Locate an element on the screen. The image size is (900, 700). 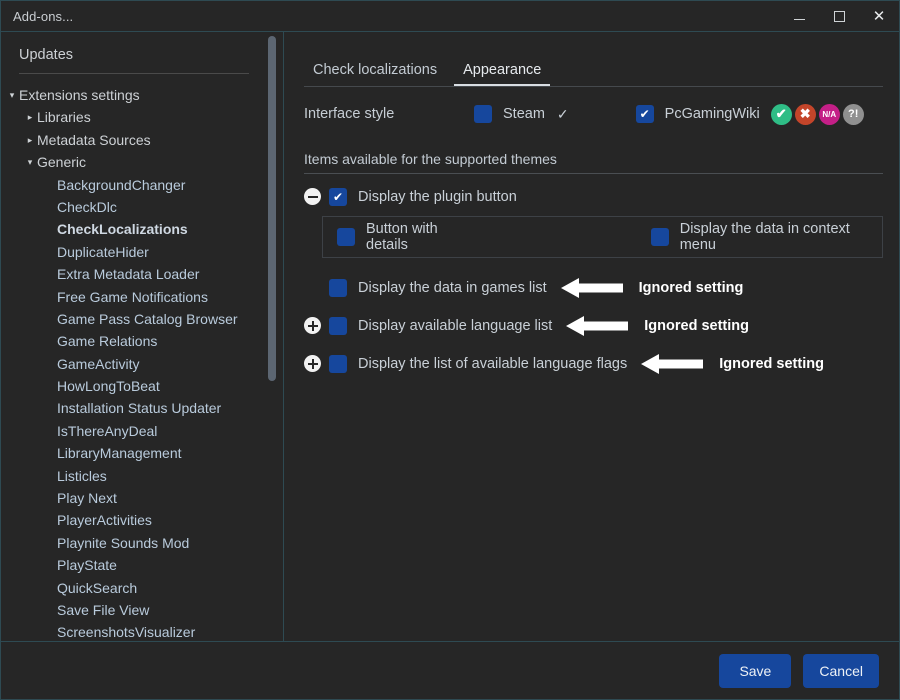
sidebar-item-label: Save File View is located at coordinates (103, 609).